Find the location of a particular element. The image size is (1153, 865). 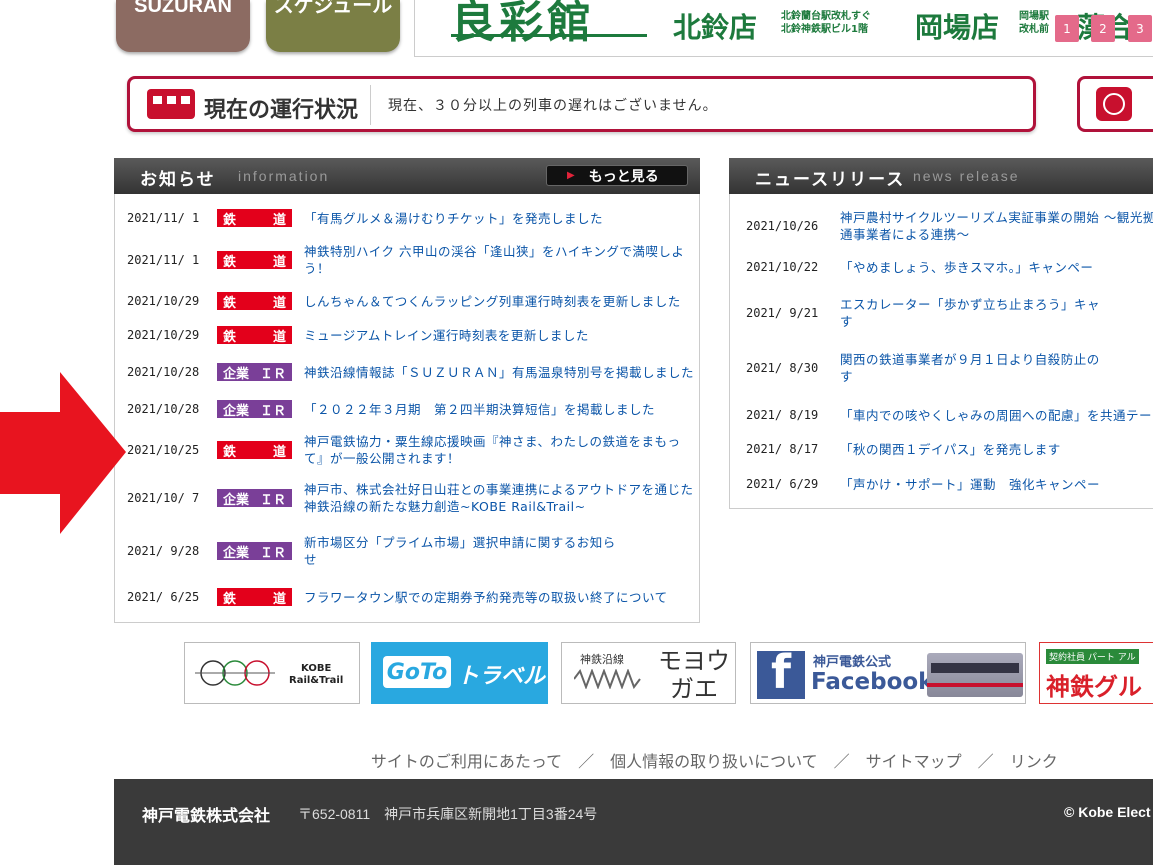

news-link-line: 「やめましょう、歩きスマホ。」キャンペー is located at coordinates (967, 267).